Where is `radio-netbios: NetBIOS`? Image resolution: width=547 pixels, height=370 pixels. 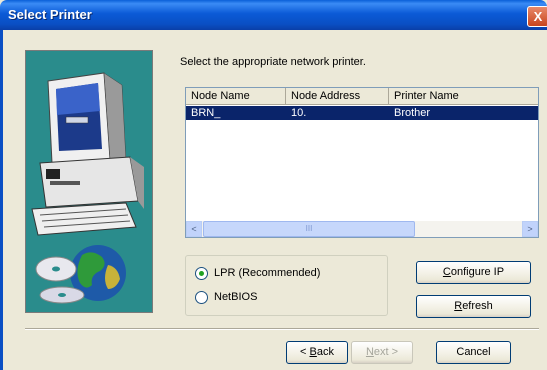 radio-netbios: NetBIOS is located at coordinates (226, 297).